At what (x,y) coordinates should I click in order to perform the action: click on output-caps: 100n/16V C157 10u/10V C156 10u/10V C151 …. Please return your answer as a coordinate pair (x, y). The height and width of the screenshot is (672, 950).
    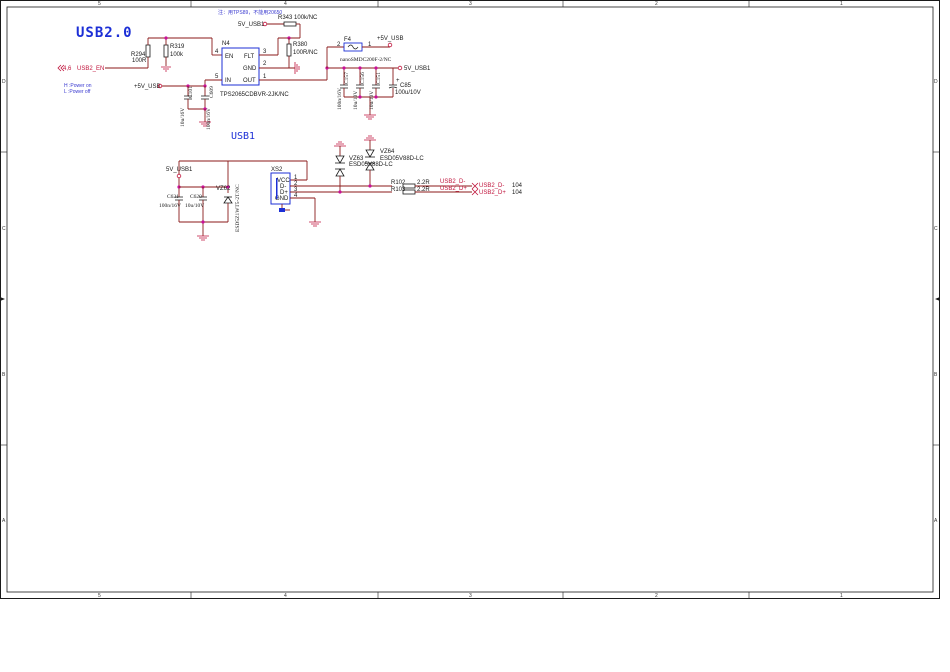
    Looking at the image, I should click on (379, 93).